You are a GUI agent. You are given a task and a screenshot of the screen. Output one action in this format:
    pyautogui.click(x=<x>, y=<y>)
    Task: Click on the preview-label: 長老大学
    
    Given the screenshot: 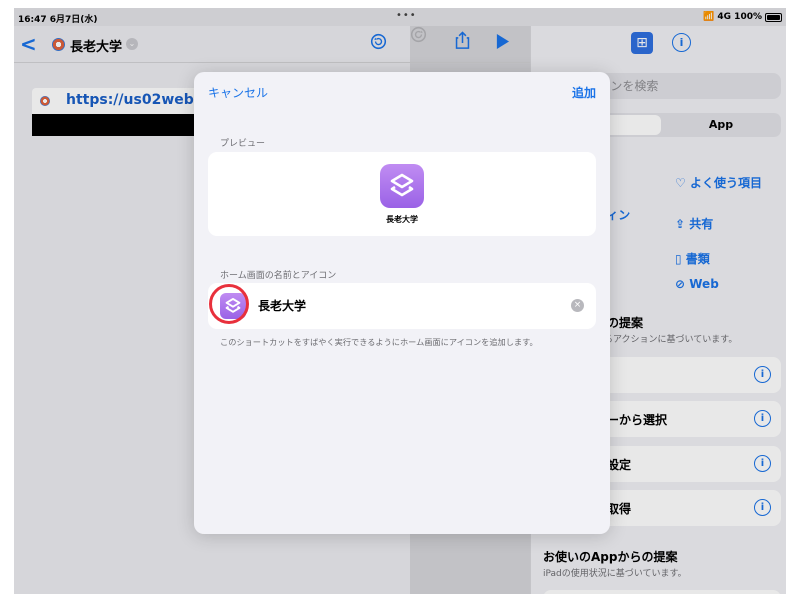 What is the action you would take?
    pyautogui.click(x=402, y=219)
    